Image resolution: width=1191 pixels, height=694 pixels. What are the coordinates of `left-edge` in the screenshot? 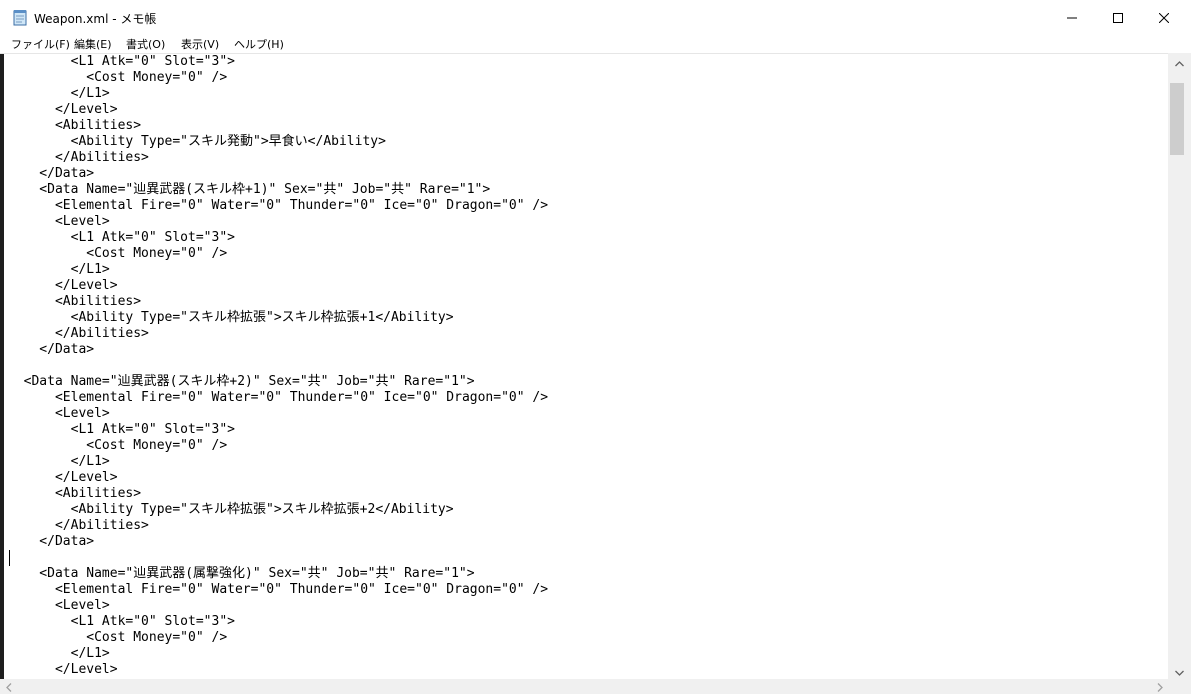 It's located at (2, 367).